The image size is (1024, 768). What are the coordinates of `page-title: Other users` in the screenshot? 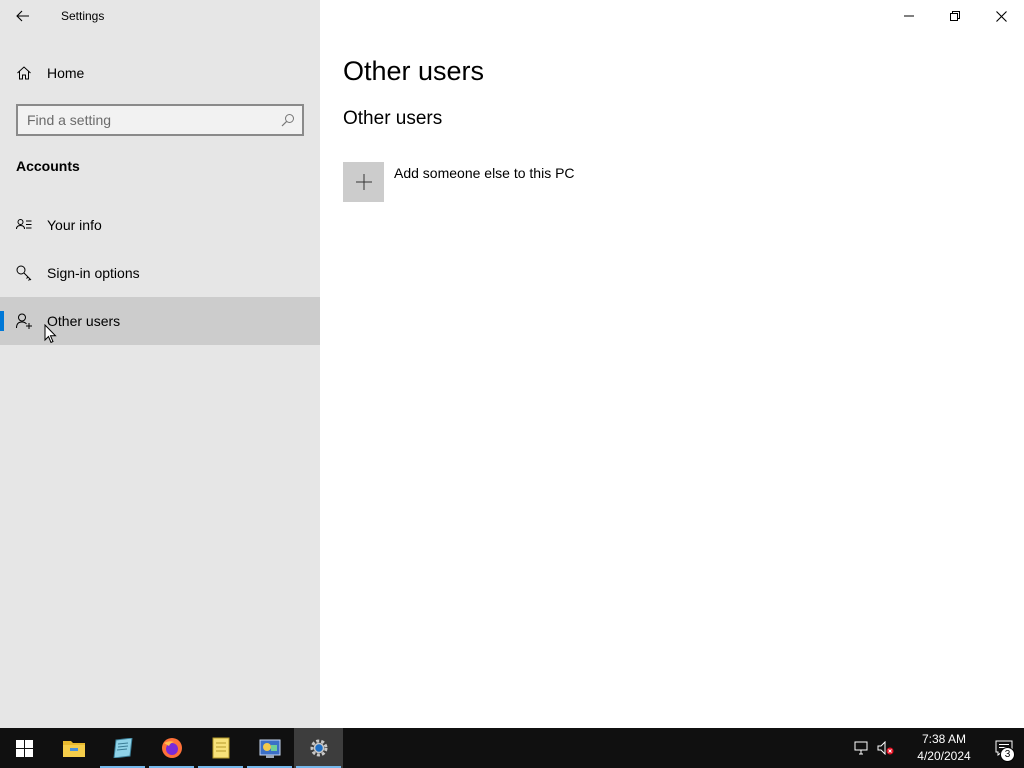 It's located at (414, 71).